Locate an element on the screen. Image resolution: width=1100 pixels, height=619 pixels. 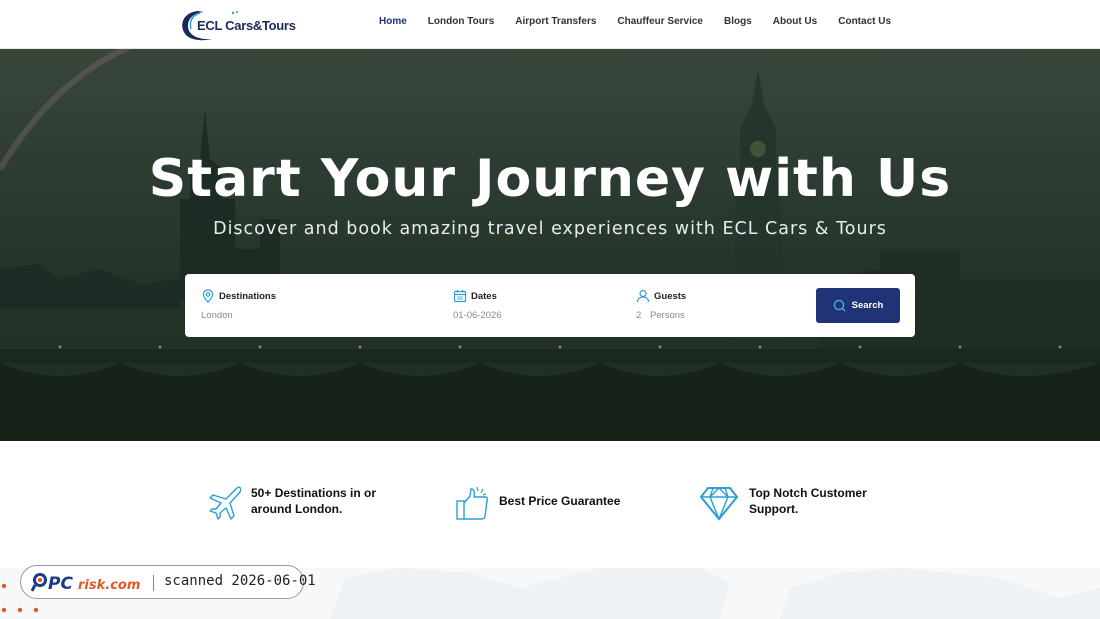
feature-support: Top Notch Customer Support. is located at coordinates (783, 503).